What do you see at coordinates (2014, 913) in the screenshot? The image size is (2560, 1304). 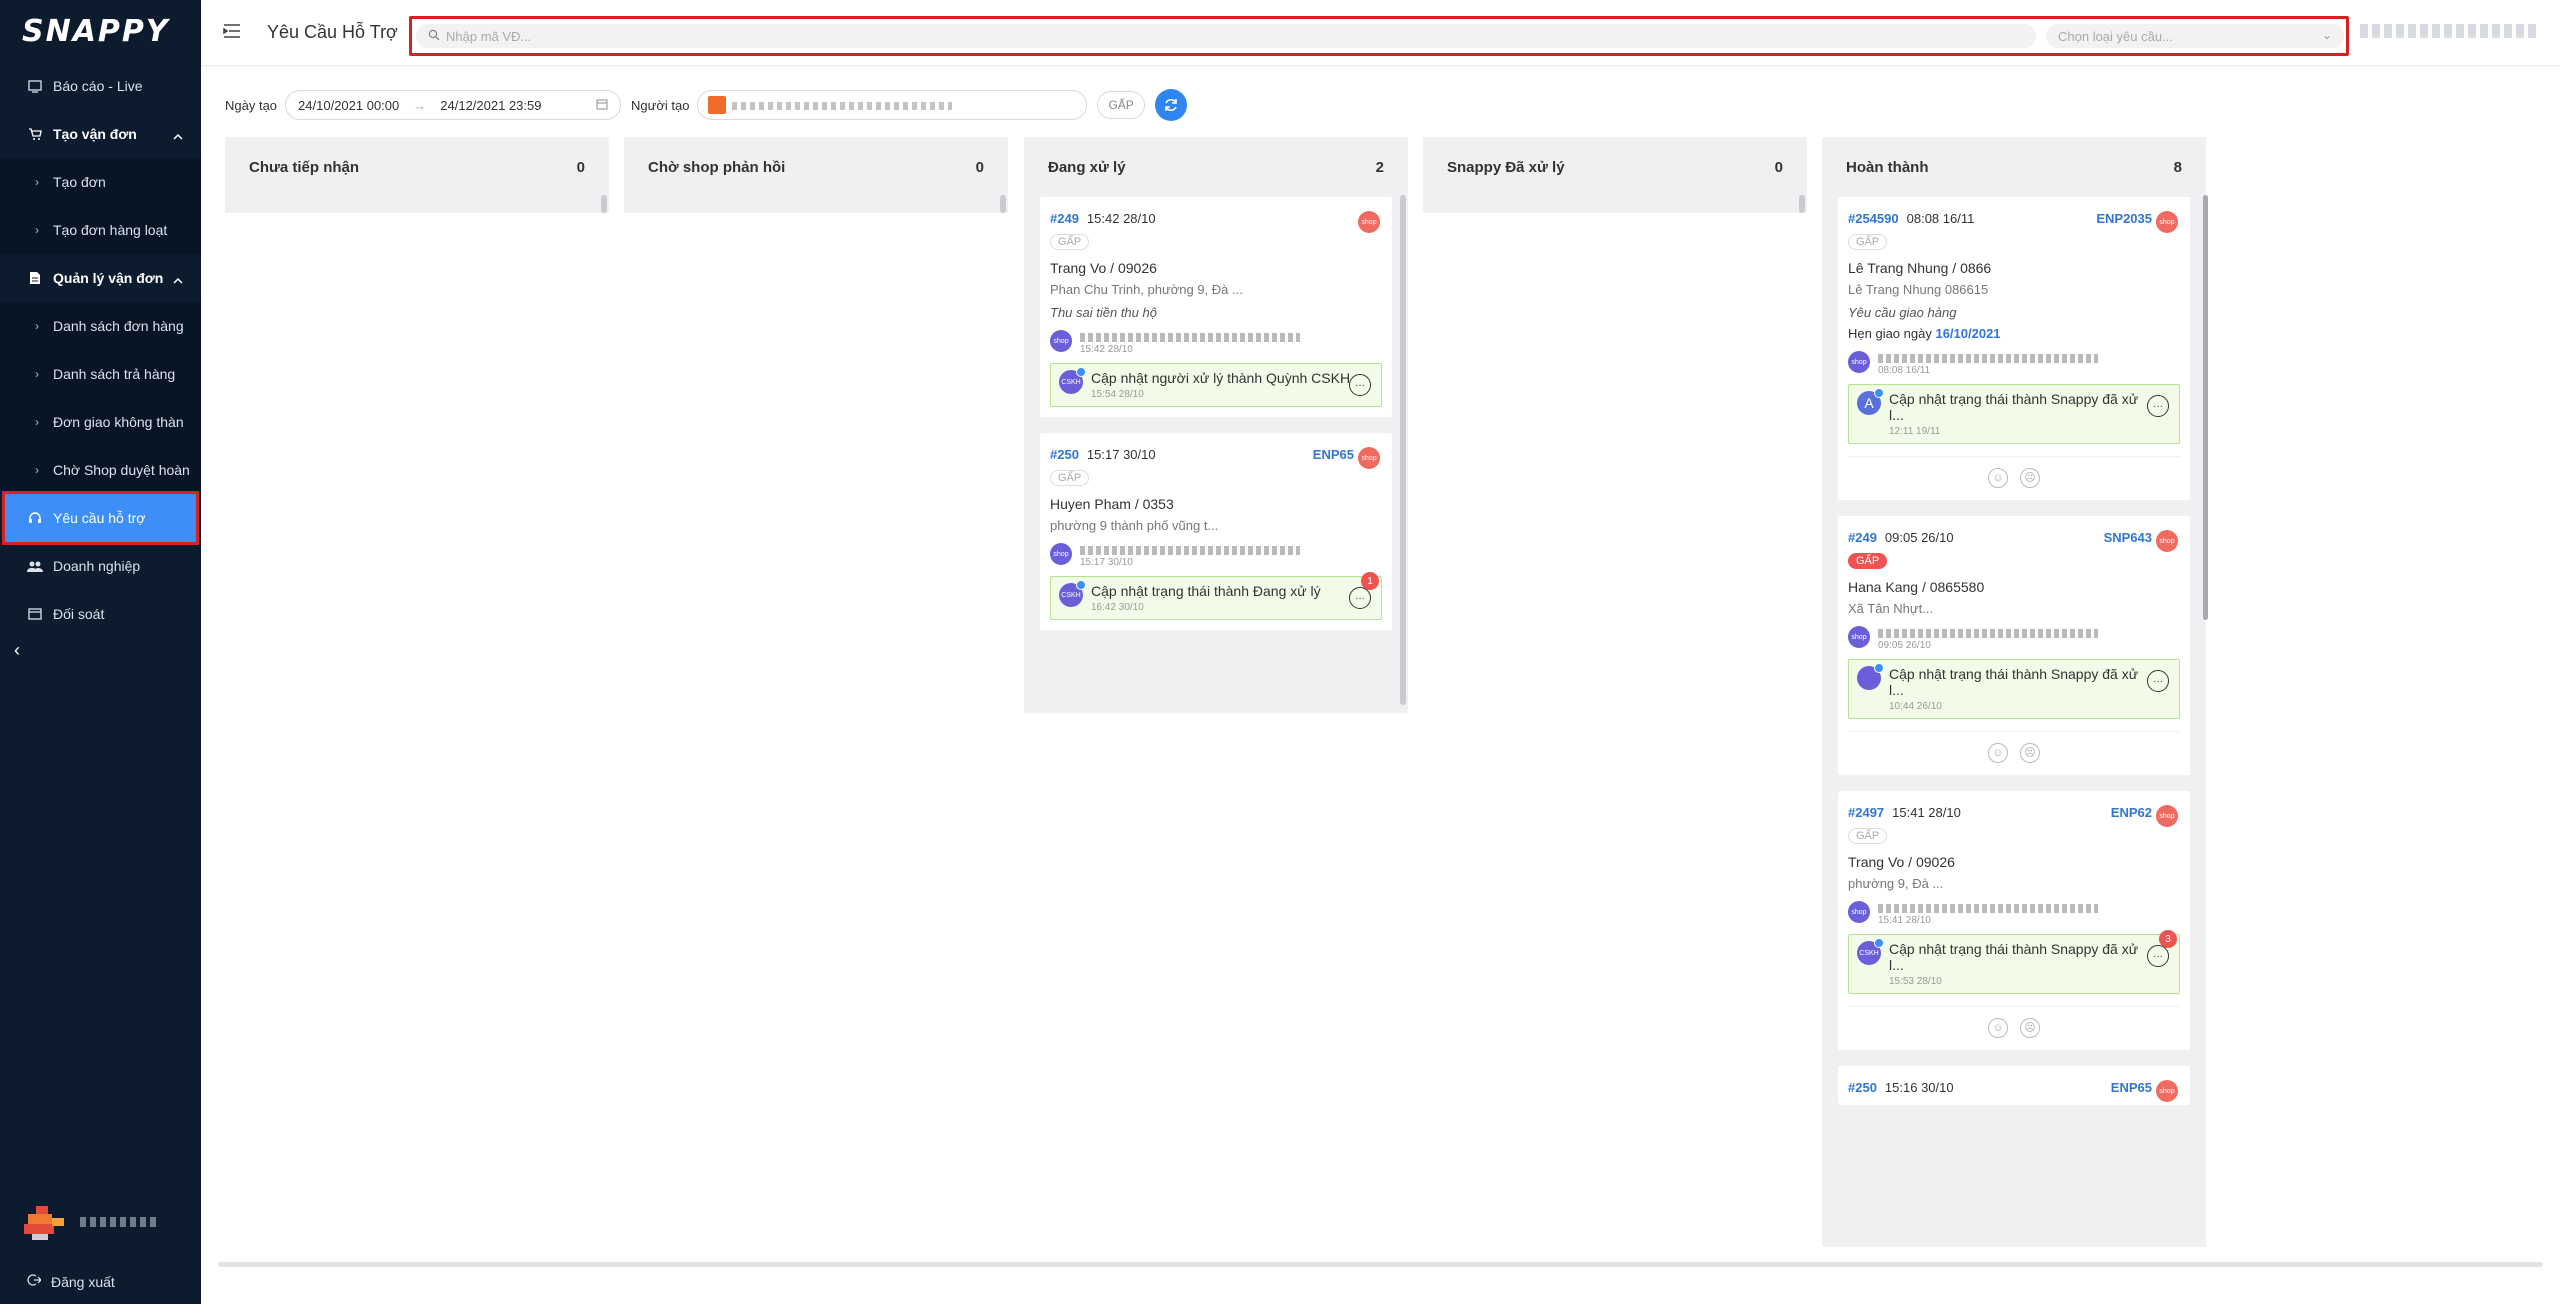 I see `shop-message: shop 15:41 28/10` at bounding box center [2014, 913].